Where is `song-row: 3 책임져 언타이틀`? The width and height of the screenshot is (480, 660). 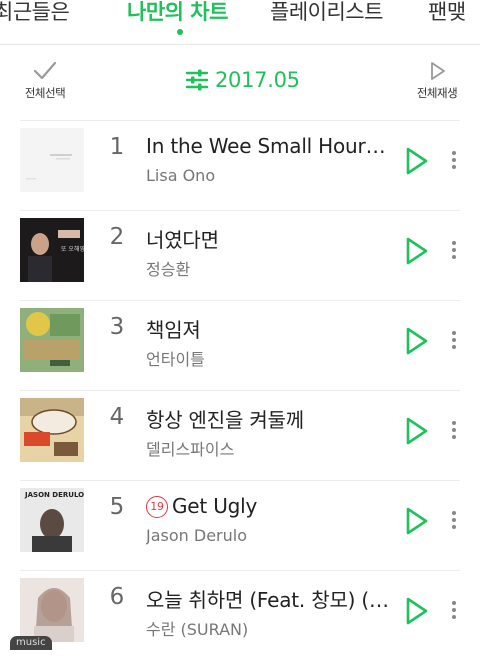 song-row: 3 책임져 언타이틀 is located at coordinates (240, 345).